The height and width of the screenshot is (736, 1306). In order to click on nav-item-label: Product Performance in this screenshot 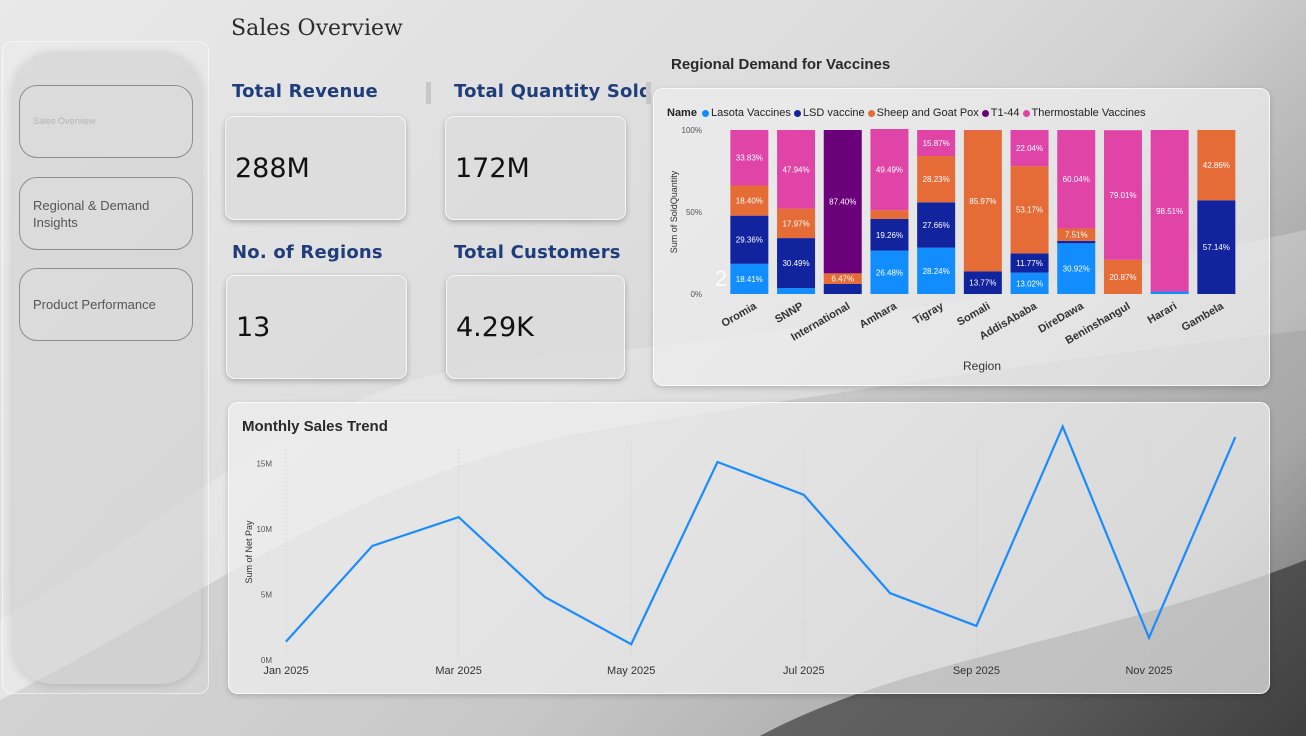, I will do `click(94, 304)`.